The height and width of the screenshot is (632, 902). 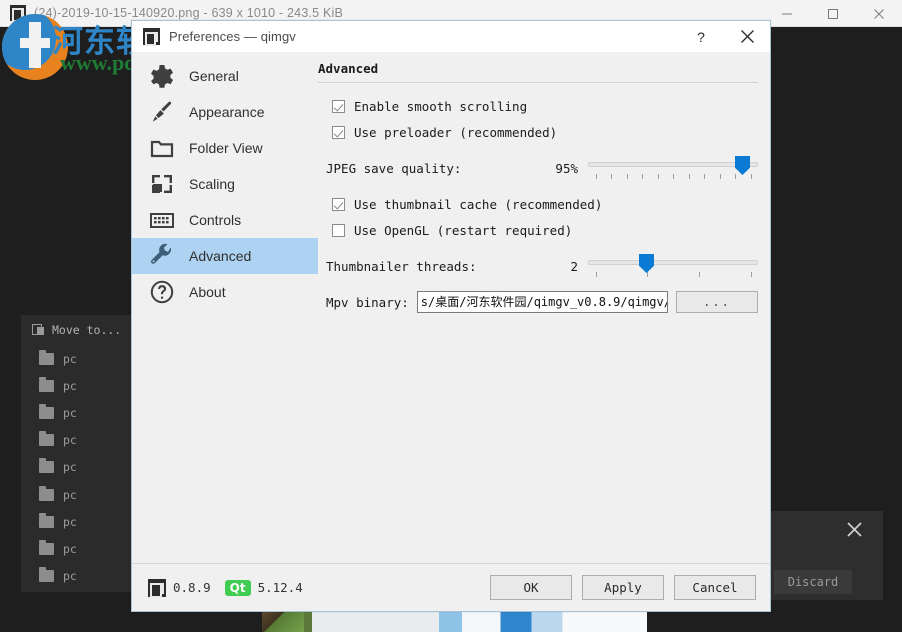 What do you see at coordinates (673, 275) in the screenshot?
I see `slider-ticks` at bounding box center [673, 275].